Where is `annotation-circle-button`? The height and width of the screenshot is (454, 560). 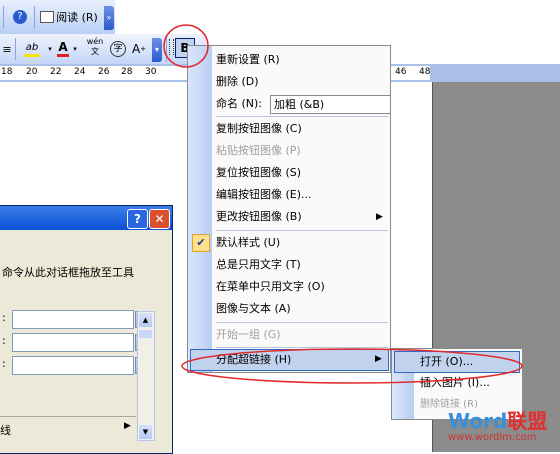
annotation-circle-button is located at coordinates (186, 46).